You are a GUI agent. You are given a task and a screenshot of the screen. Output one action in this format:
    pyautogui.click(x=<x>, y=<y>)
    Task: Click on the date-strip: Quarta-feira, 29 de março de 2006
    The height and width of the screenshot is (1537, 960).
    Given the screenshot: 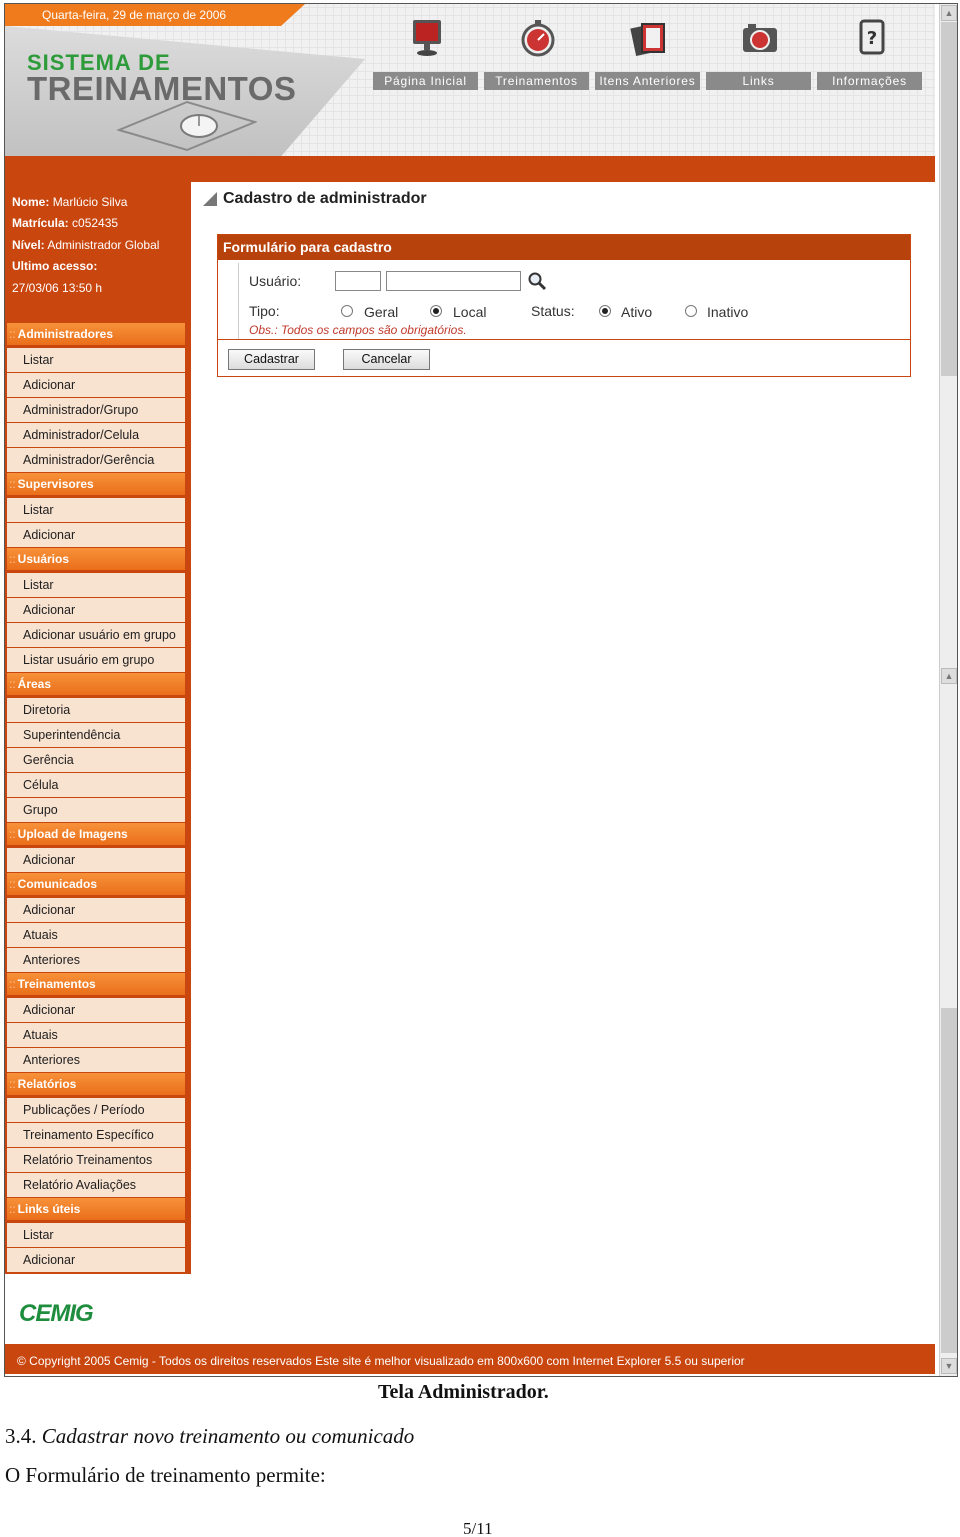 What is the action you would take?
    pyautogui.click(x=155, y=15)
    